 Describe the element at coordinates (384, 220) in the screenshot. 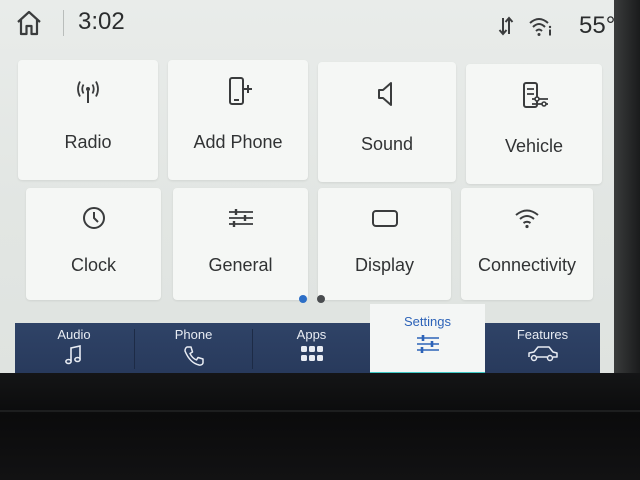

I see `display-icon` at that location.